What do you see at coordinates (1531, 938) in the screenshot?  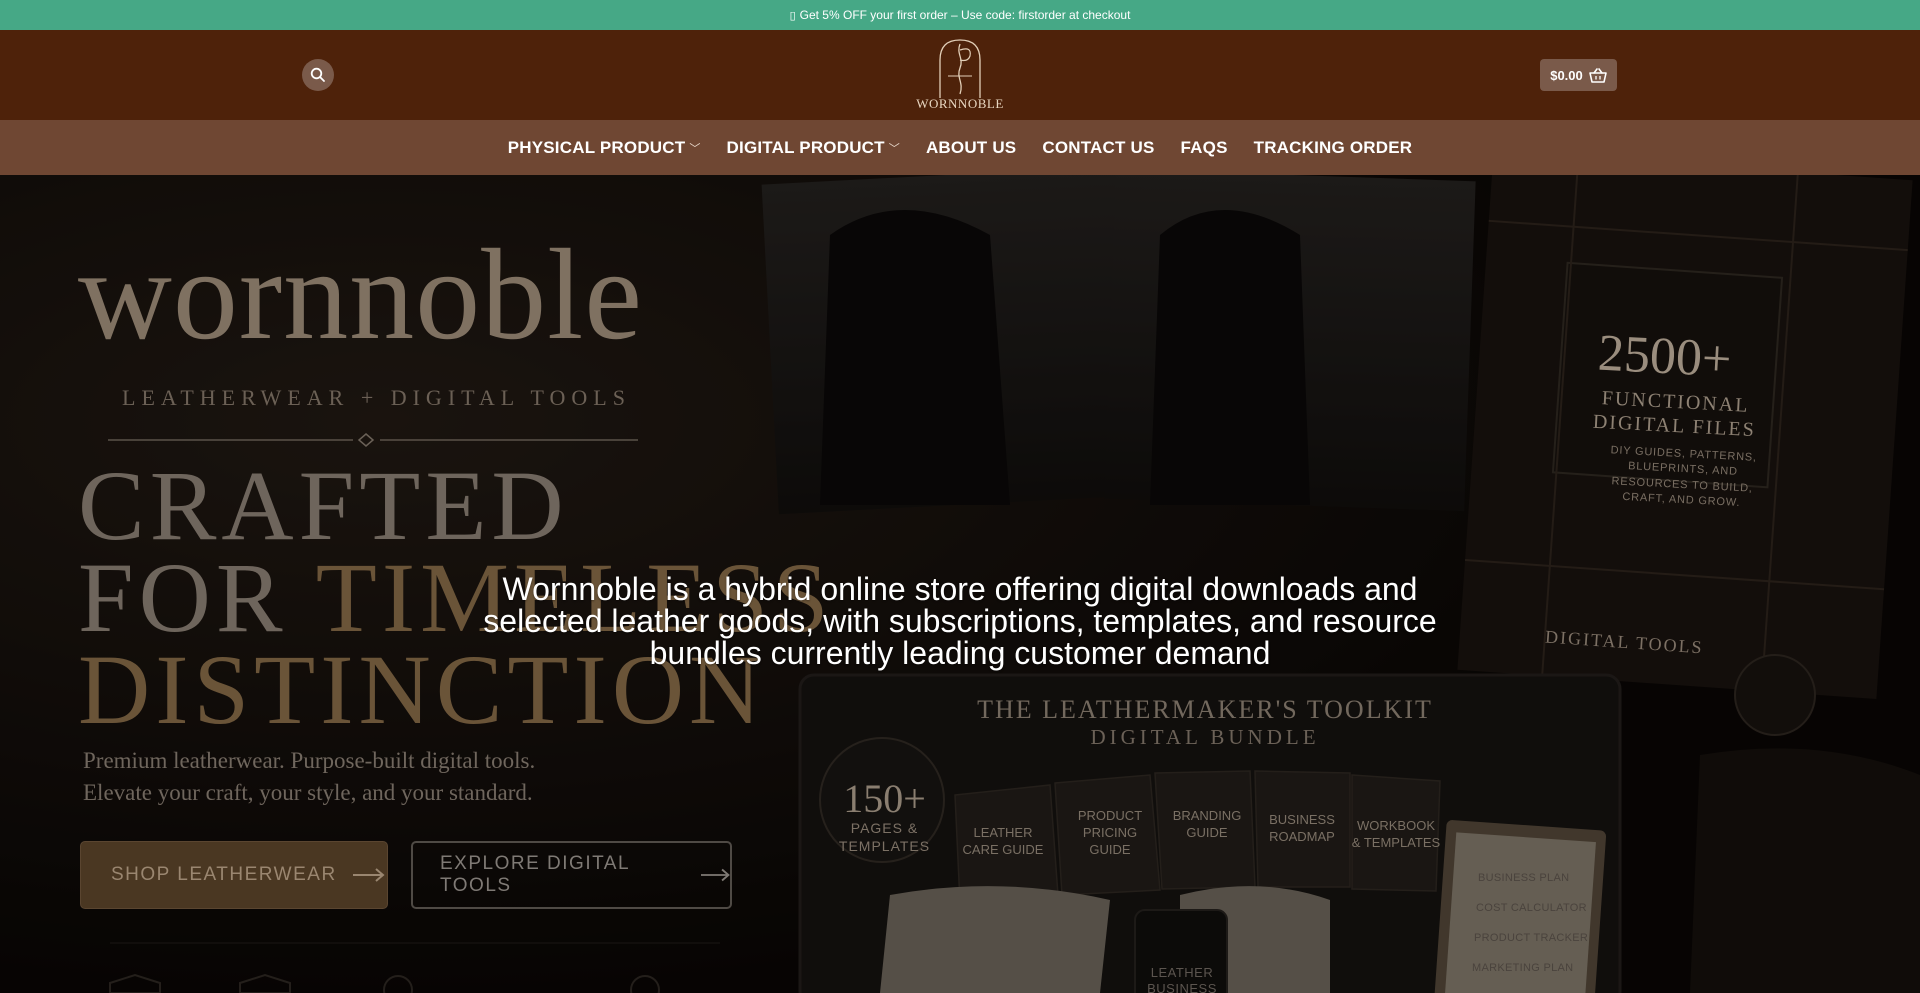 I see `clipboard-item: PRODUCT TRACKER` at bounding box center [1531, 938].